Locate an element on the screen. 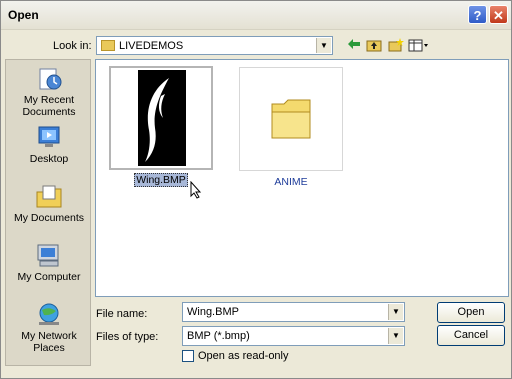 This screenshot has width=512, height=379. place-recent-documents: My Recent Documents is located at coordinates (49, 92).